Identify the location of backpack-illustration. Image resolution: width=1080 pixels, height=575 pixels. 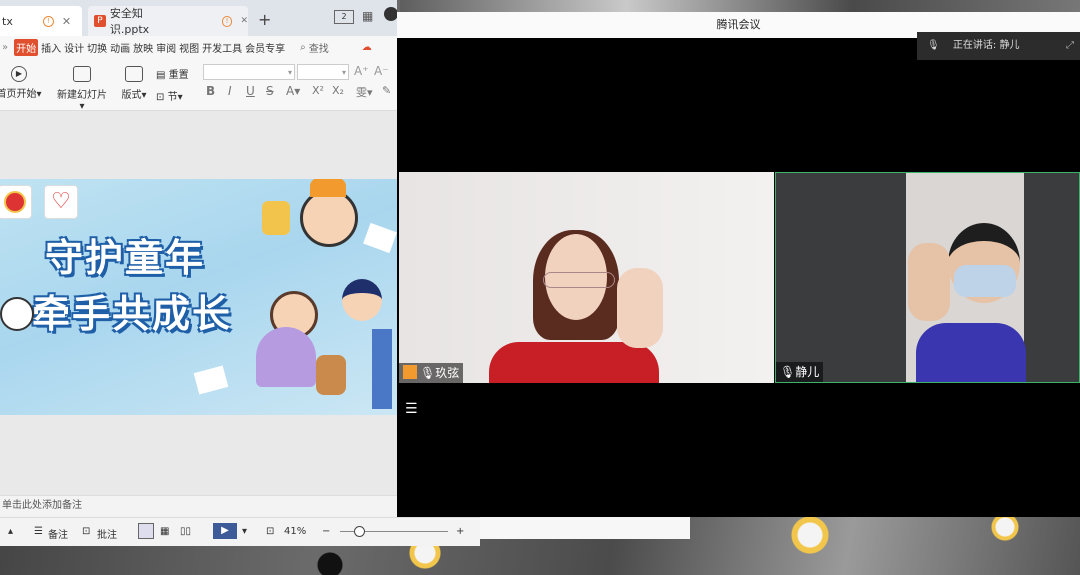
(276, 218).